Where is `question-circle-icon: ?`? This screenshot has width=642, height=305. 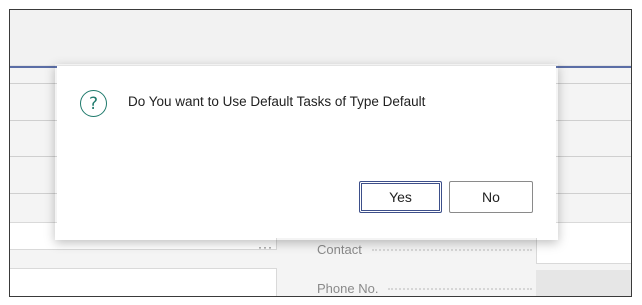
question-circle-icon: ? is located at coordinates (93, 103).